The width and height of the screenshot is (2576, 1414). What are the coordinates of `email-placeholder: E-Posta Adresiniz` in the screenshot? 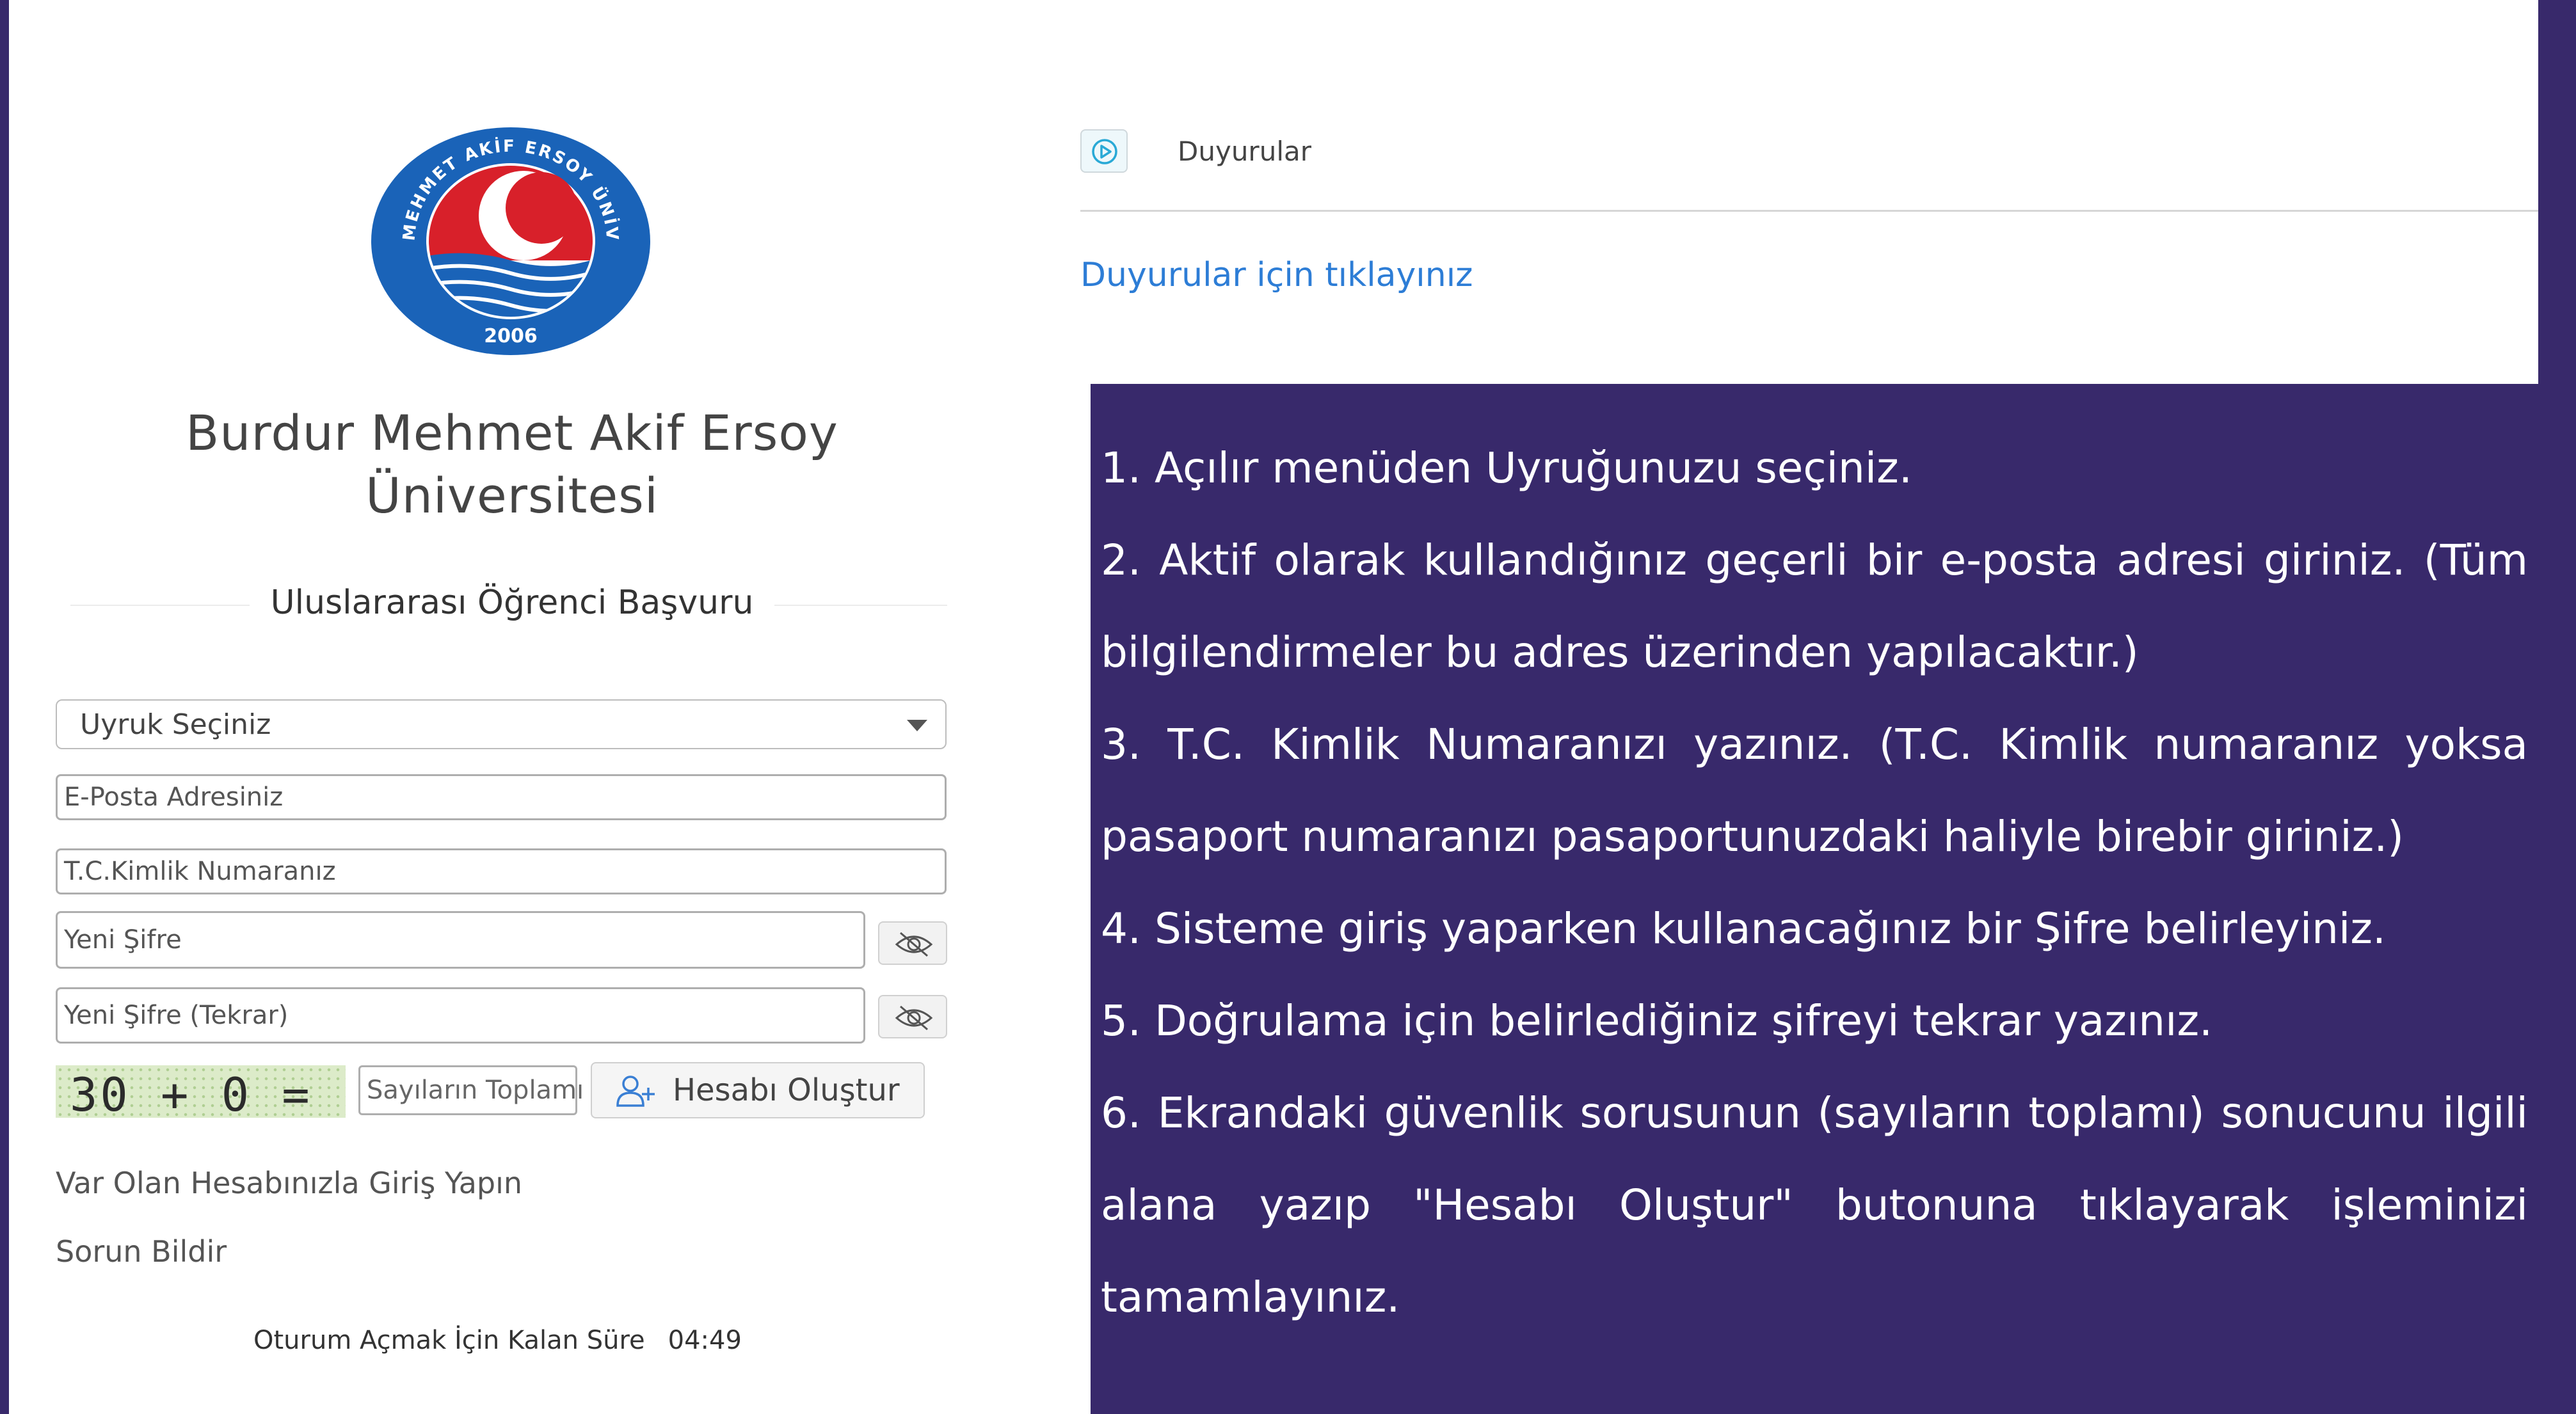 It's located at (174, 797).